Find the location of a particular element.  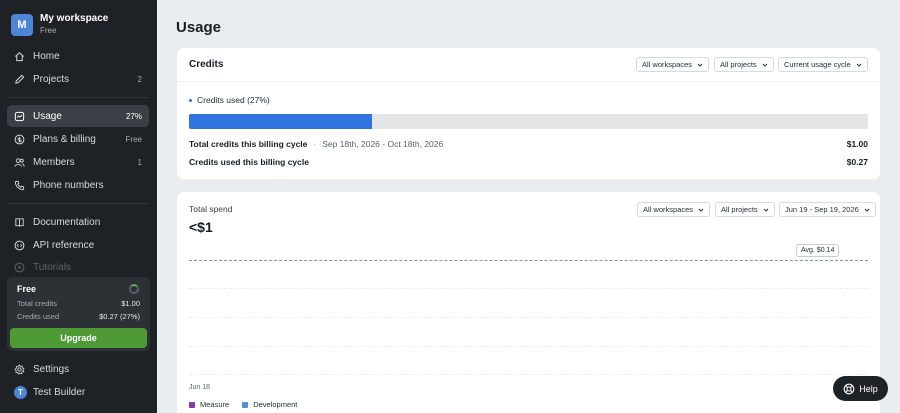

nav-usage-label: Usage is located at coordinates (47, 116).